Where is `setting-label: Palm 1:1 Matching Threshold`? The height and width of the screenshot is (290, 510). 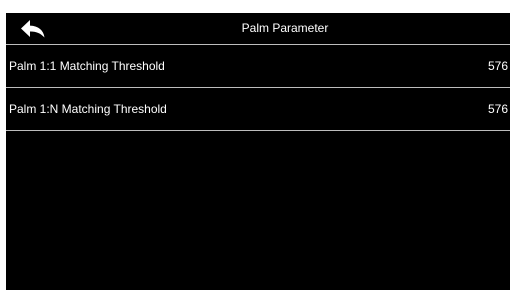 setting-label: Palm 1:1 Matching Threshold is located at coordinates (87, 66).